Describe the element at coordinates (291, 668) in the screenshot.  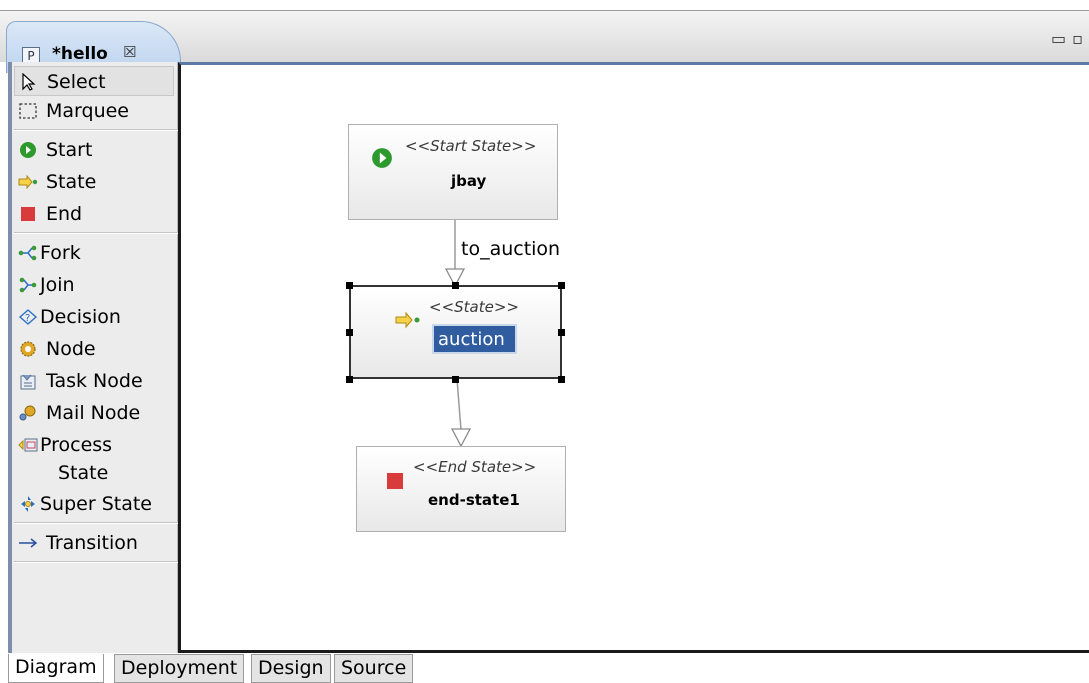
I see `tab-design: Design` at that location.